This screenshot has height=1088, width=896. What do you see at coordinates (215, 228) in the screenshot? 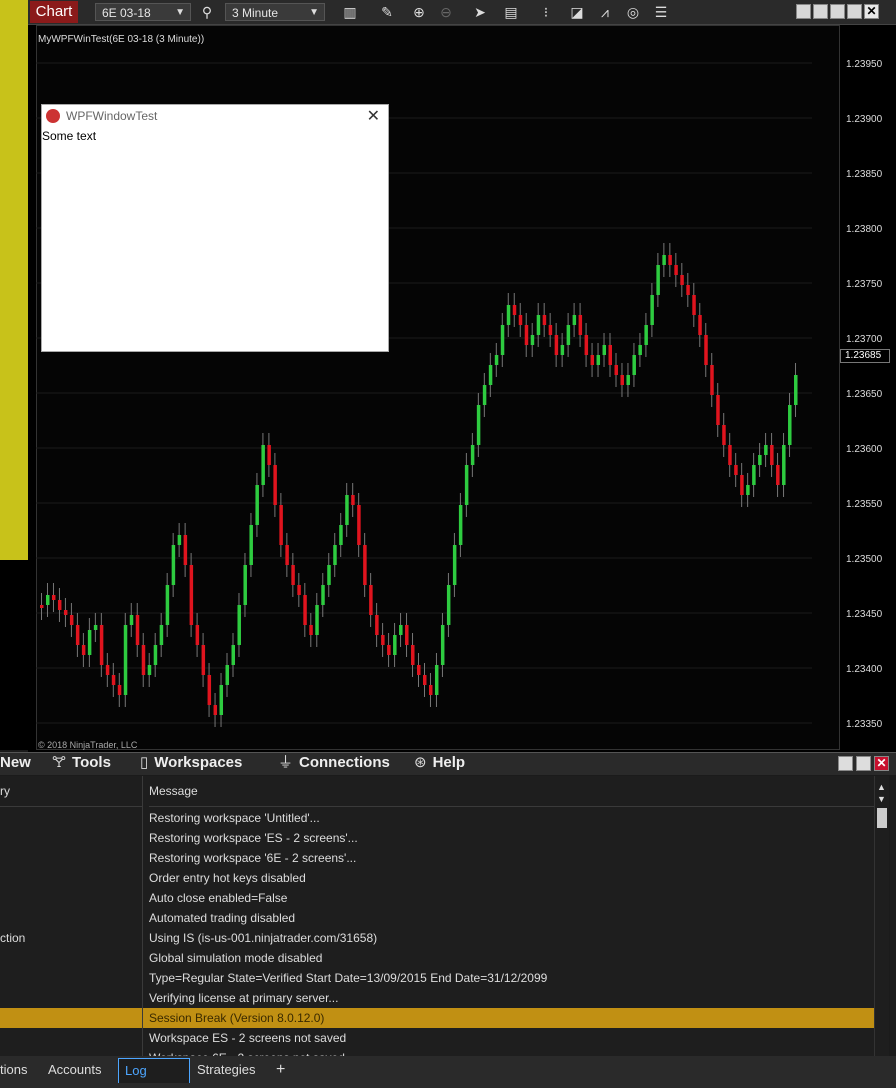
I see `wpf-popup-window: WPFWindowTest ✕ Some text` at bounding box center [215, 228].